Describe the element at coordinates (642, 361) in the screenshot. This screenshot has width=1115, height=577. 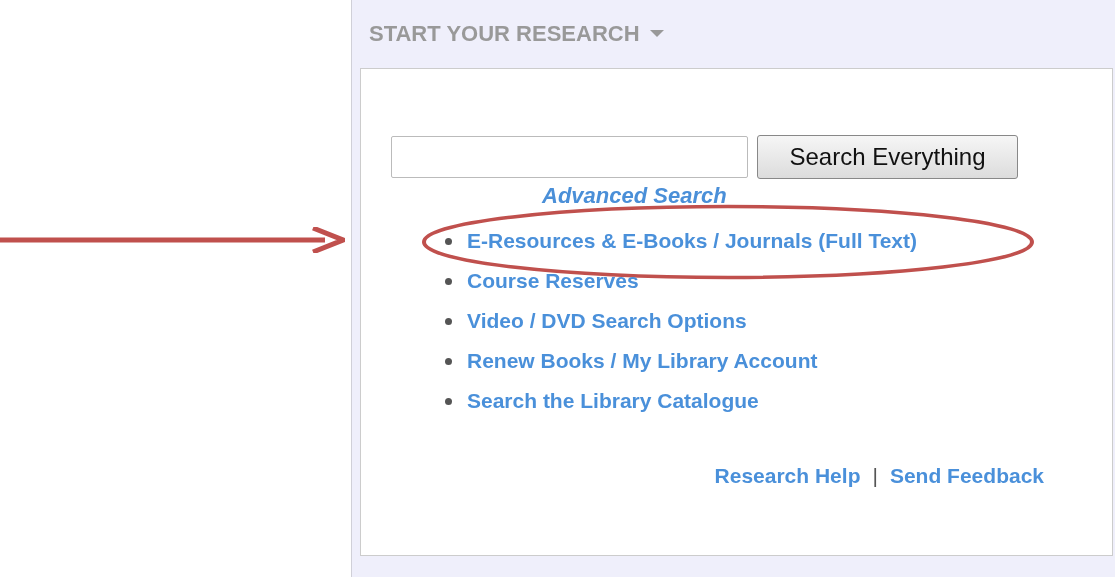
I see `resource-link: Renew Books / My Library Account` at that location.